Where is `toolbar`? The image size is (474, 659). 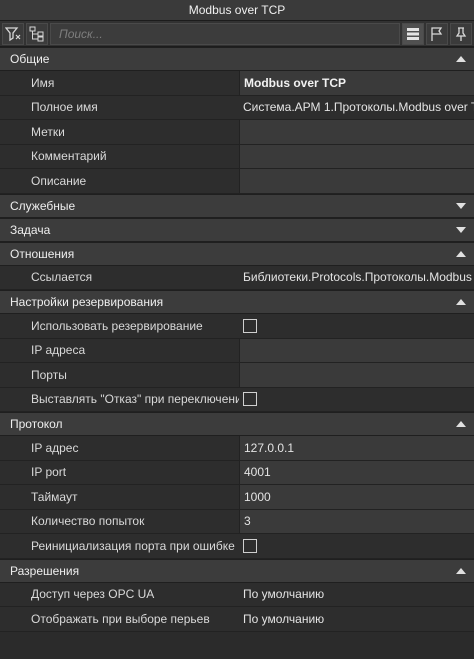 toolbar is located at coordinates (237, 34).